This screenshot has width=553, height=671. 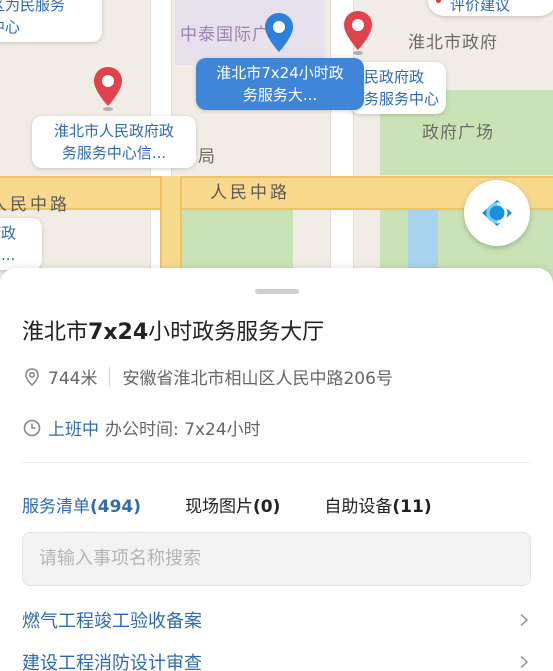 I want to click on eval-suggest-label: 评价建议, so click(x=480, y=7).